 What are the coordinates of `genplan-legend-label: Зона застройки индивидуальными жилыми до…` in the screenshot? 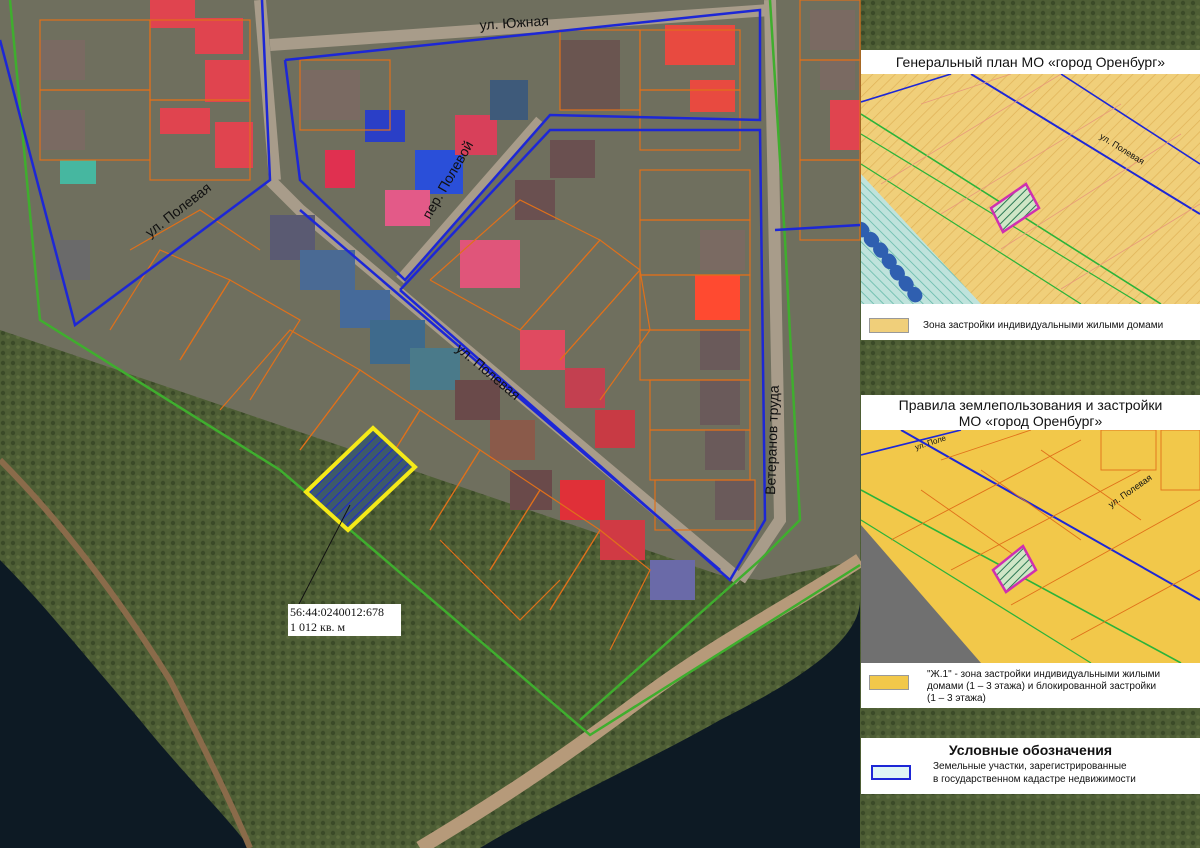 It's located at (1043, 325).